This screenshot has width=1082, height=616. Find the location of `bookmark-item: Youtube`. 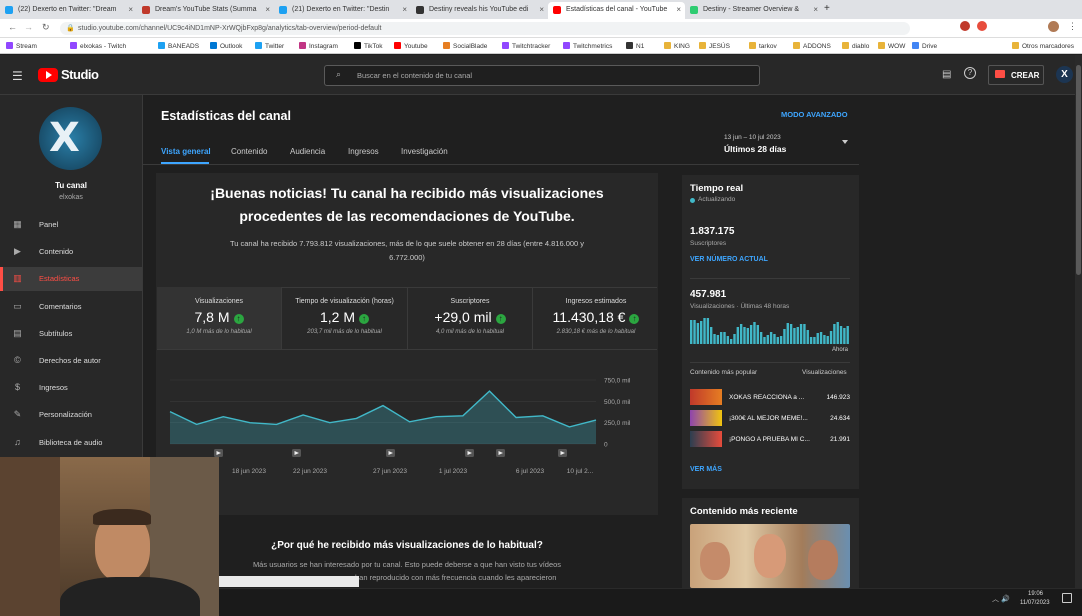

bookmark-item: Youtube is located at coordinates (411, 46).